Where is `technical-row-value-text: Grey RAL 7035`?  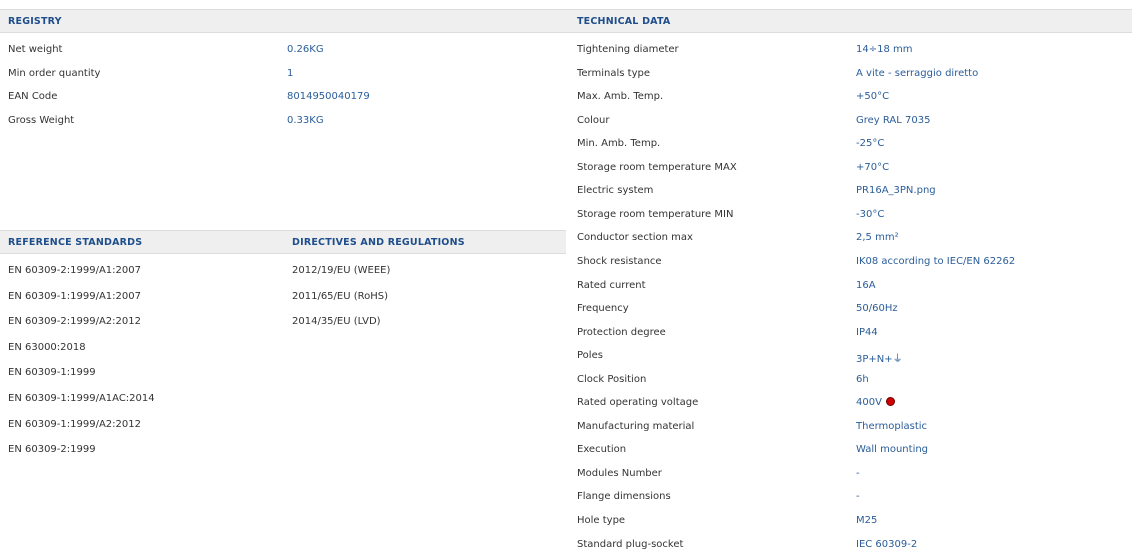
technical-row-value-text: Grey RAL 7035 is located at coordinates (893, 120).